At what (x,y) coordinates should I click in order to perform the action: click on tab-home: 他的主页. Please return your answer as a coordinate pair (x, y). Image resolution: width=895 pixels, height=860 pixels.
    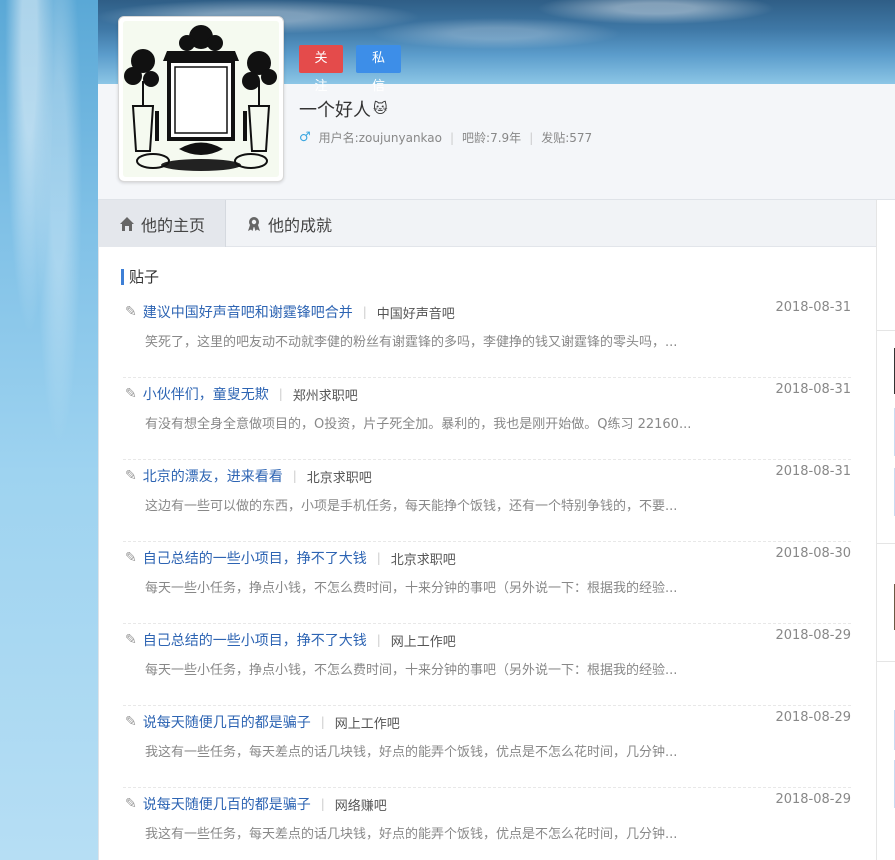
    Looking at the image, I should click on (163, 223).